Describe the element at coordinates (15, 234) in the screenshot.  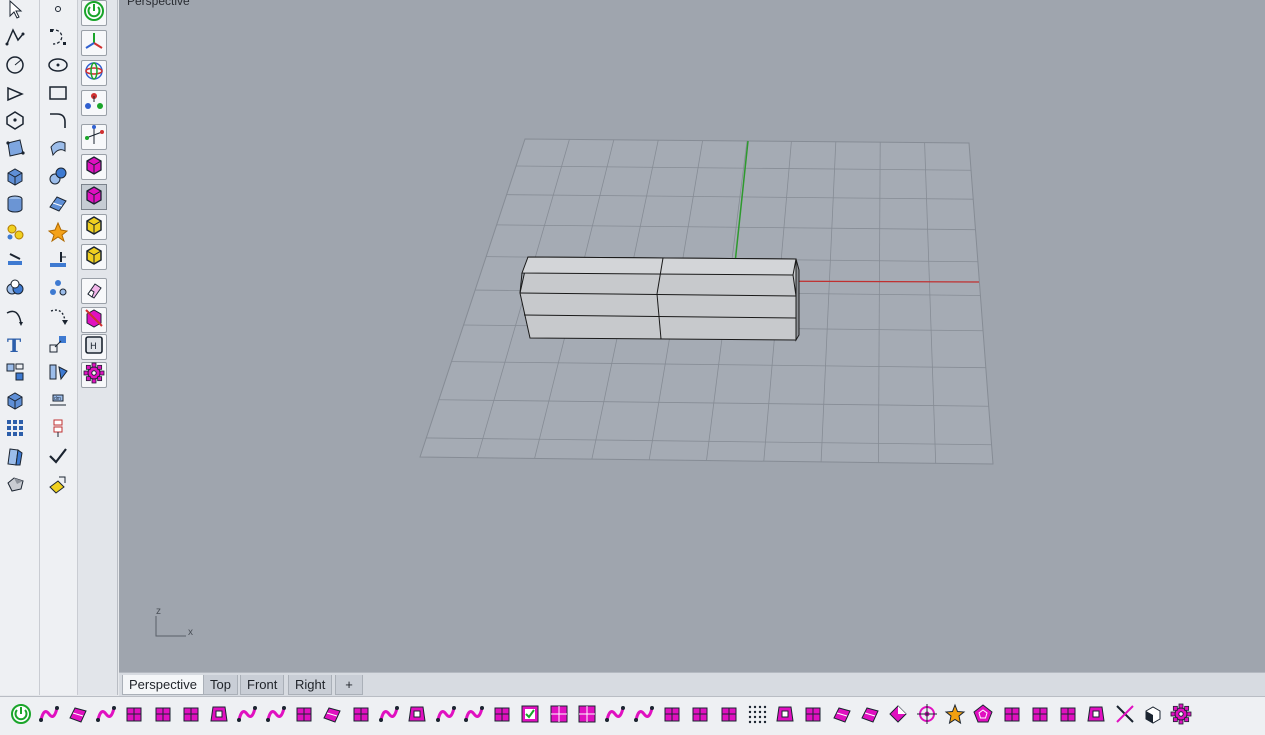
I see `mesh-tools-button` at that location.